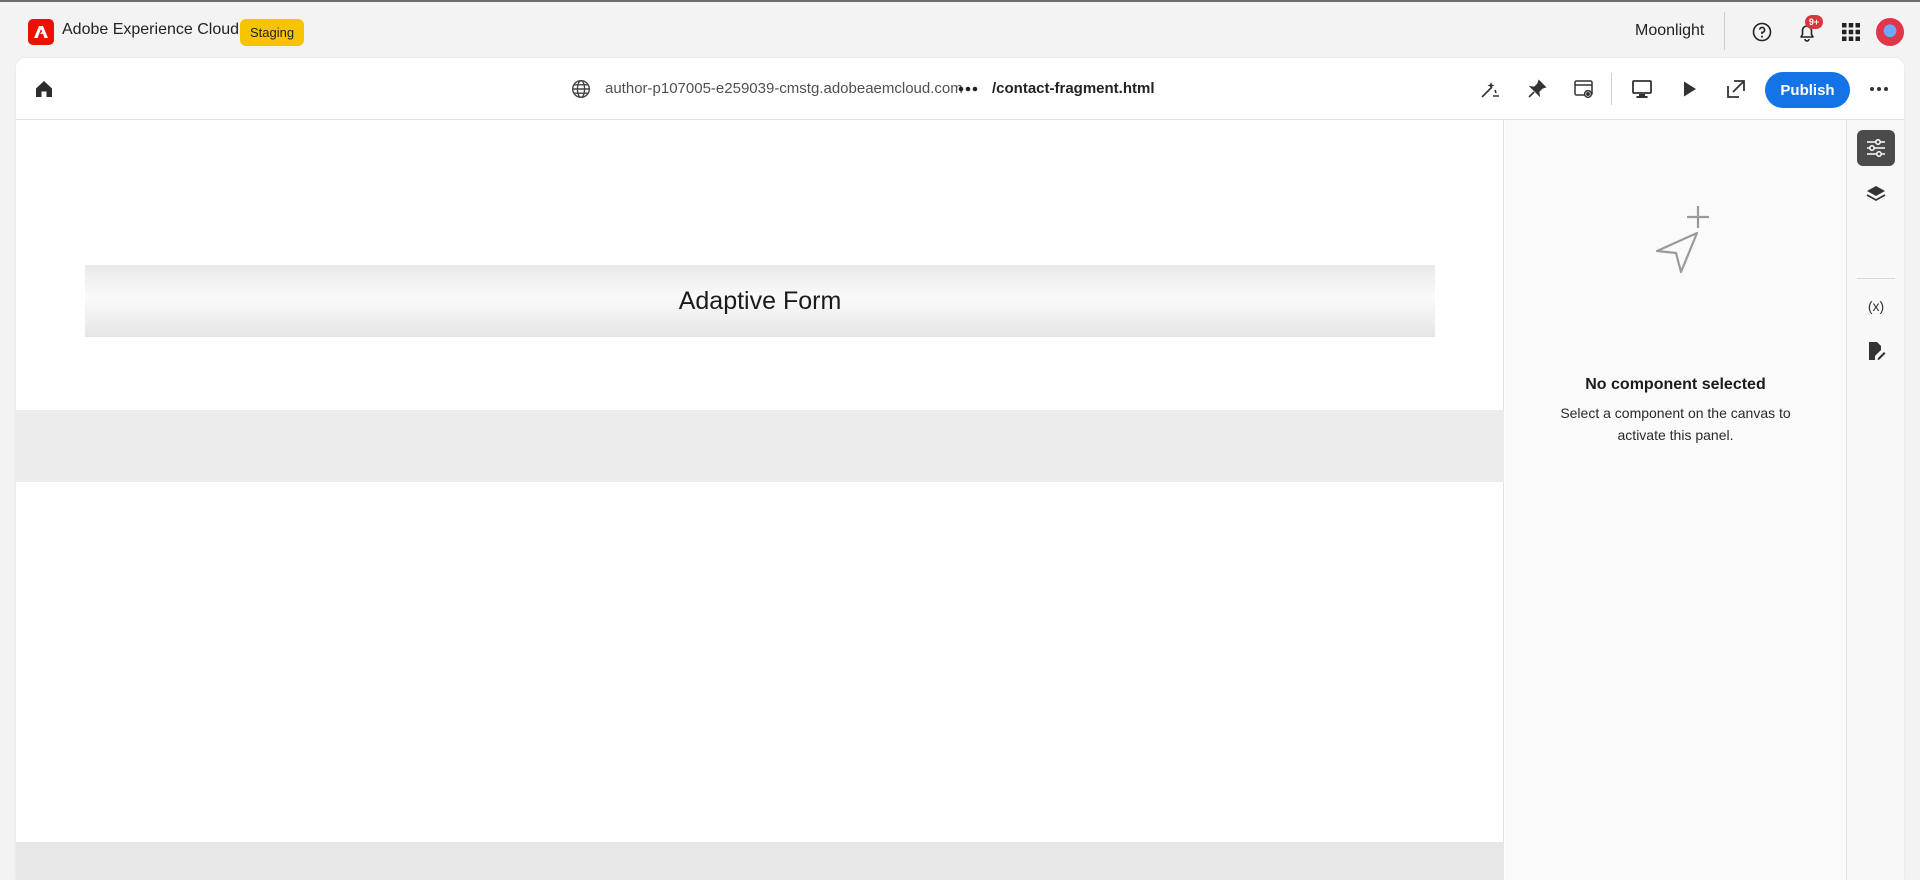 The height and width of the screenshot is (880, 1920). Describe the element at coordinates (1584, 89) in the screenshot. I see `page-settings-icon` at that location.